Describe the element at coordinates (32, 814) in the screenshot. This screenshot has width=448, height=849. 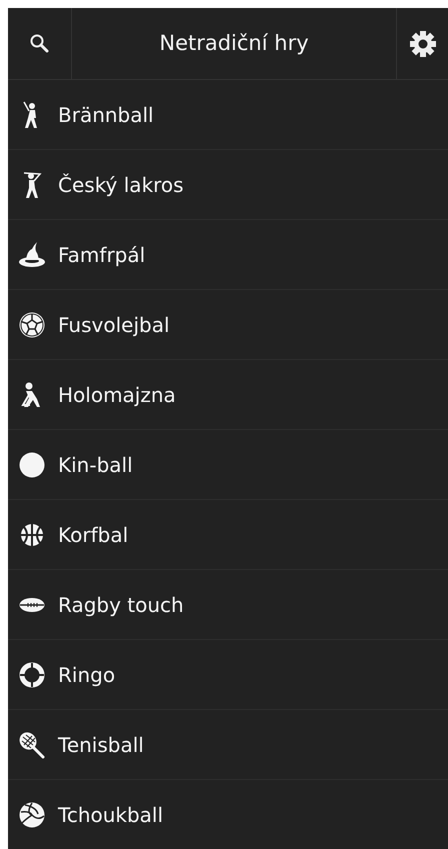
I see `volleyball-icon` at that location.